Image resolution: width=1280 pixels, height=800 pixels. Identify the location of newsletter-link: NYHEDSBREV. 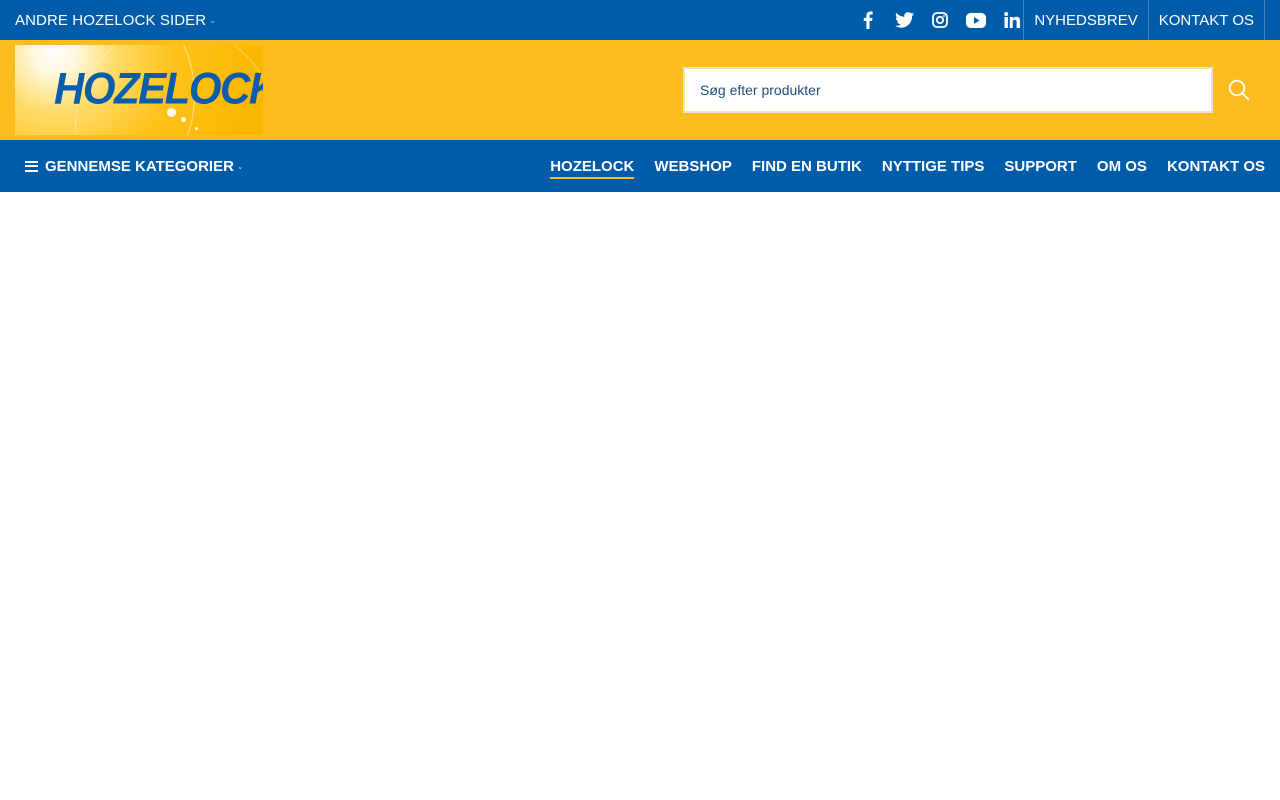
(1085, 20).